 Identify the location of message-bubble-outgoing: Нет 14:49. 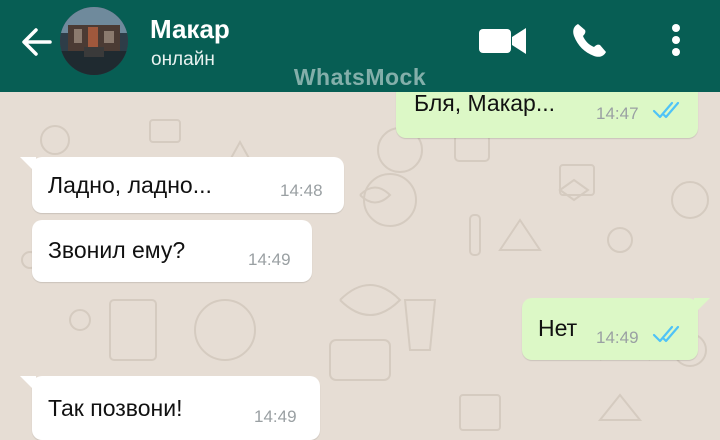
(610, 329).